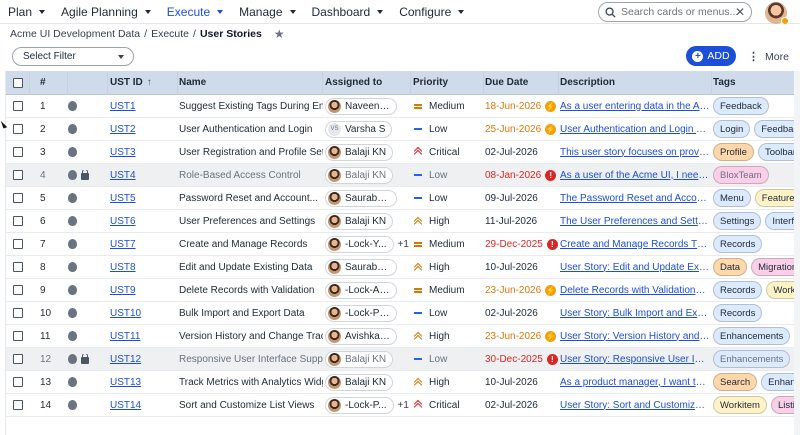  What do you see at coordinates (733, 152) in the screenshot?
I see `tag-chip: Profile` at bounding box center [733, 152].